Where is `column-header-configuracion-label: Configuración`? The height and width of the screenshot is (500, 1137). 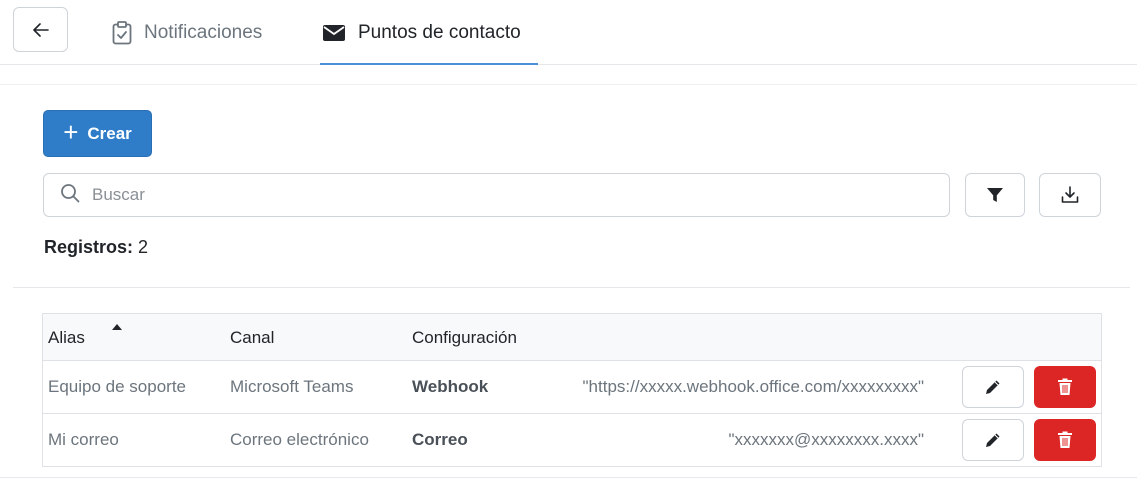 column-header-configuracion-label: Configuración is located at coordinates (464, 337).